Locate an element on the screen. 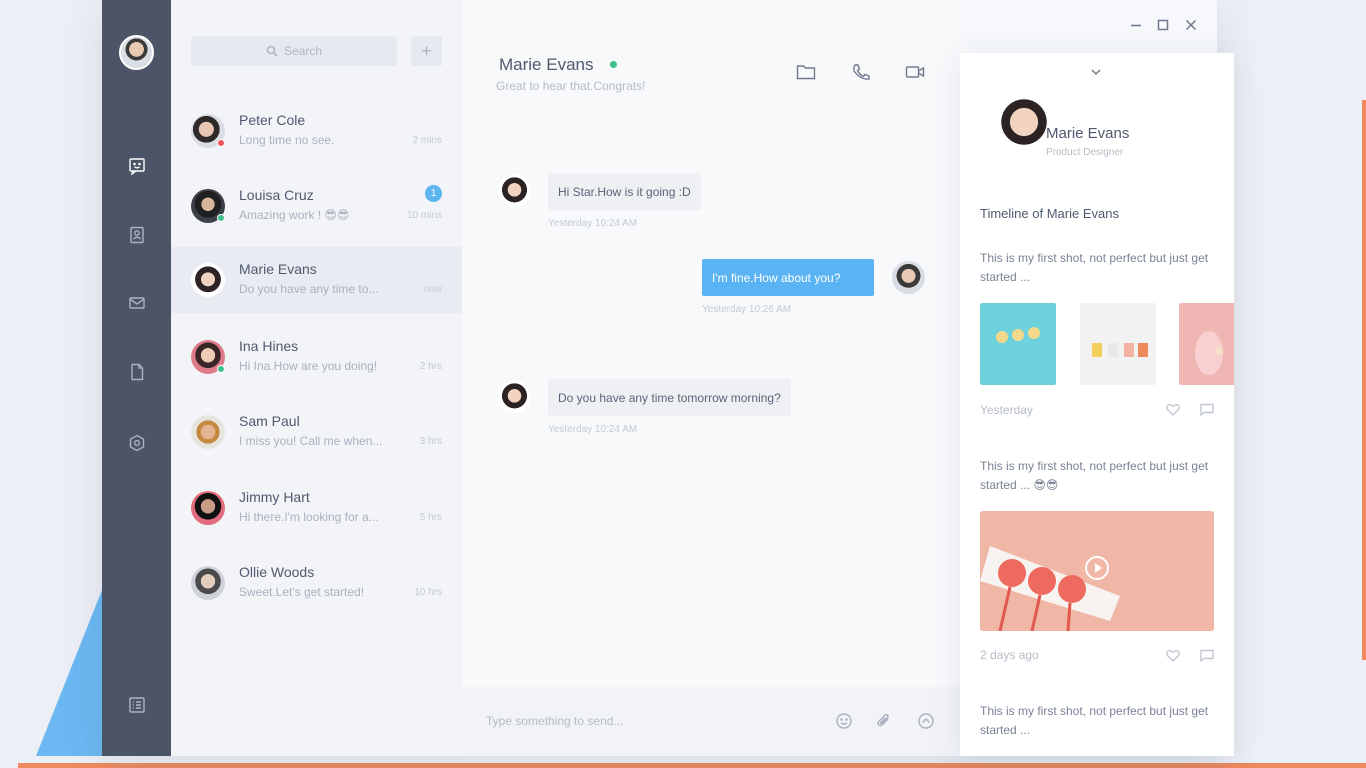 This screenshot has height=768, width=1366. contact-name: Sam Paul is located at coordinates (269, 421).